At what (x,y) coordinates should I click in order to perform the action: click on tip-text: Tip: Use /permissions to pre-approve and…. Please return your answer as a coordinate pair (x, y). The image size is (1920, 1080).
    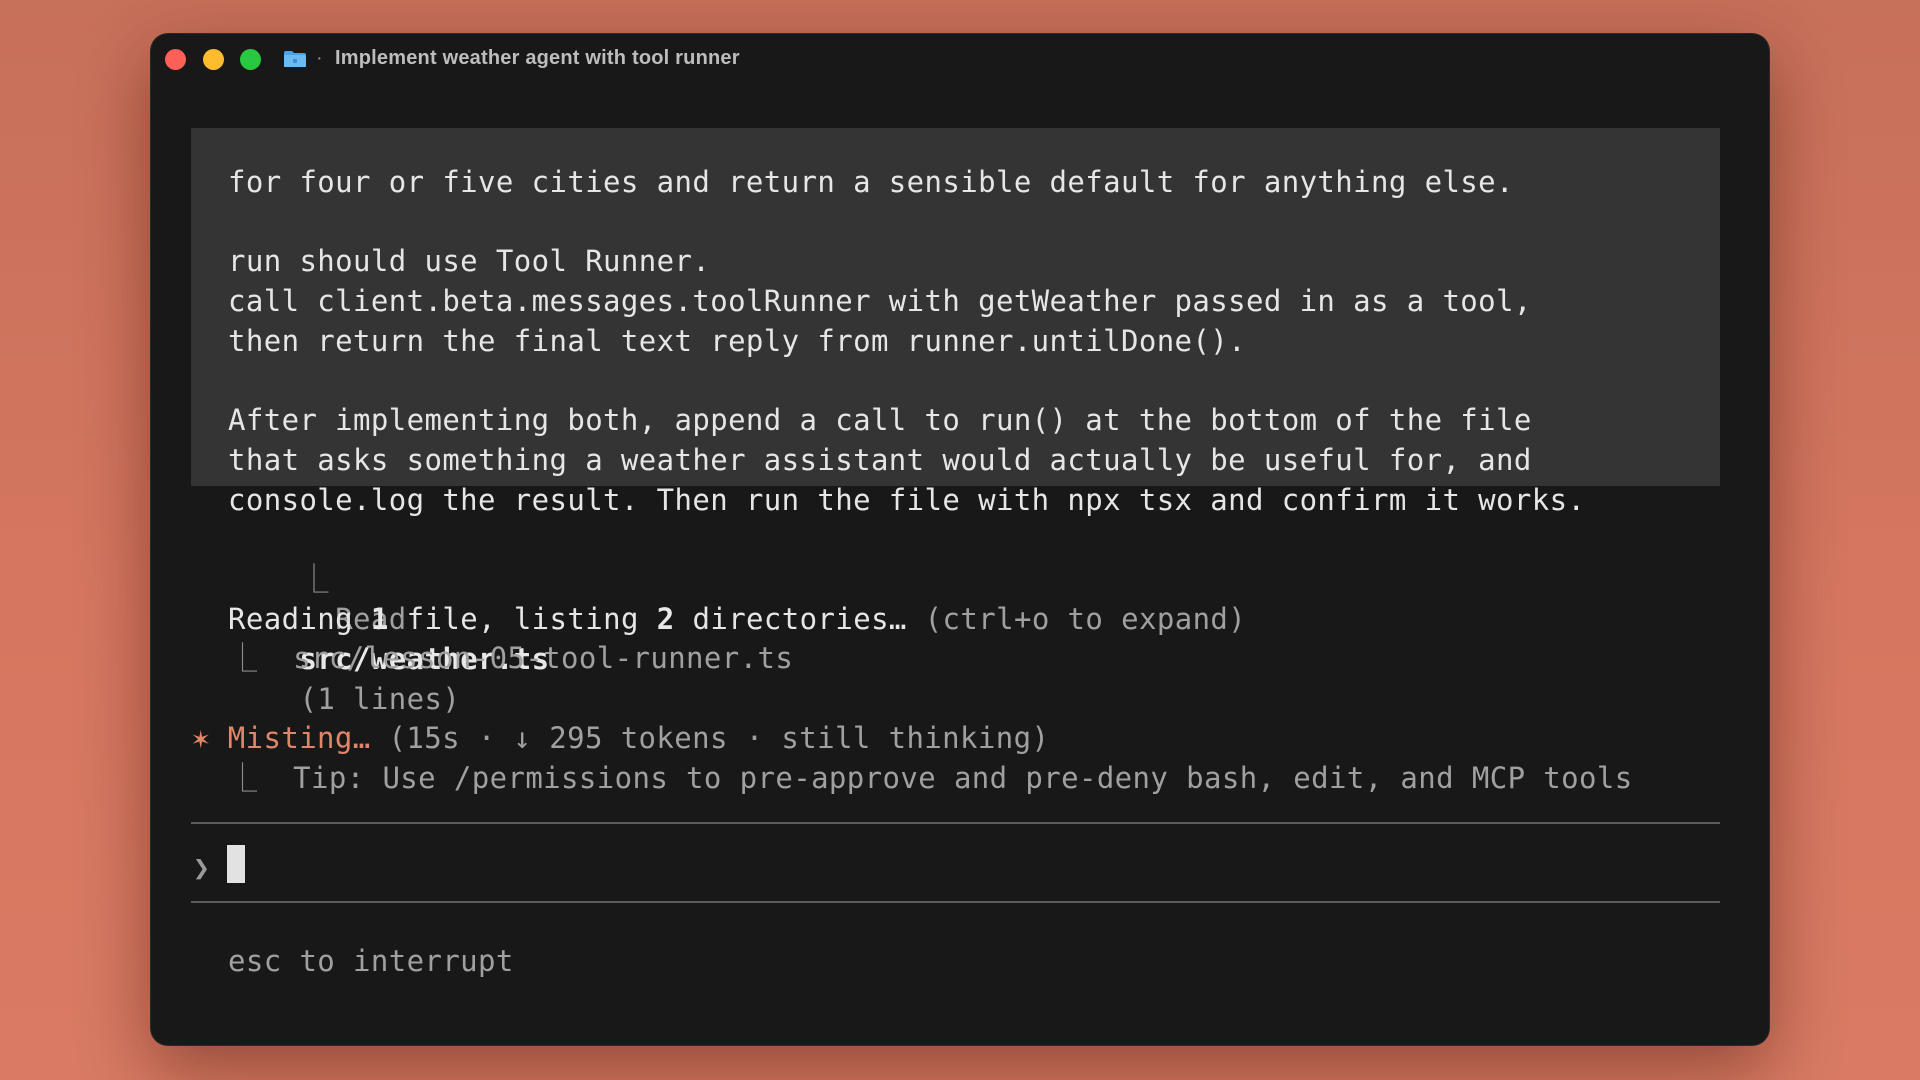
    Looking at the image, I should click on (963, 778).